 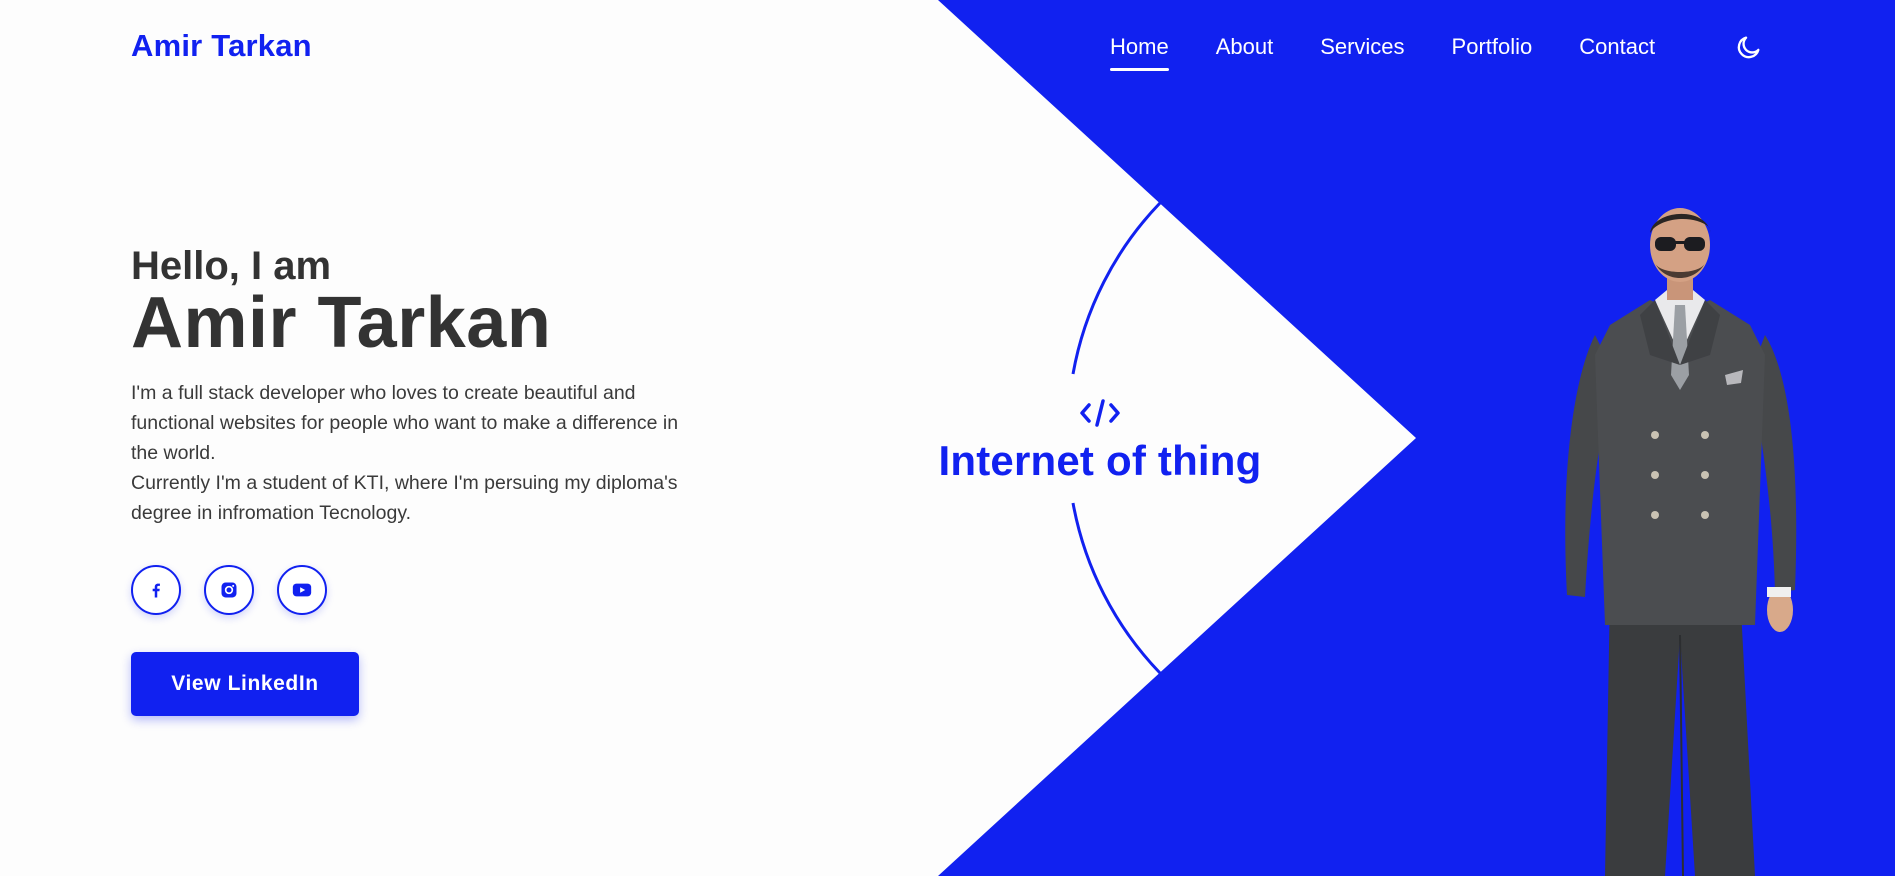 I want to click on facebook-icon, so click(x=156, y=590).